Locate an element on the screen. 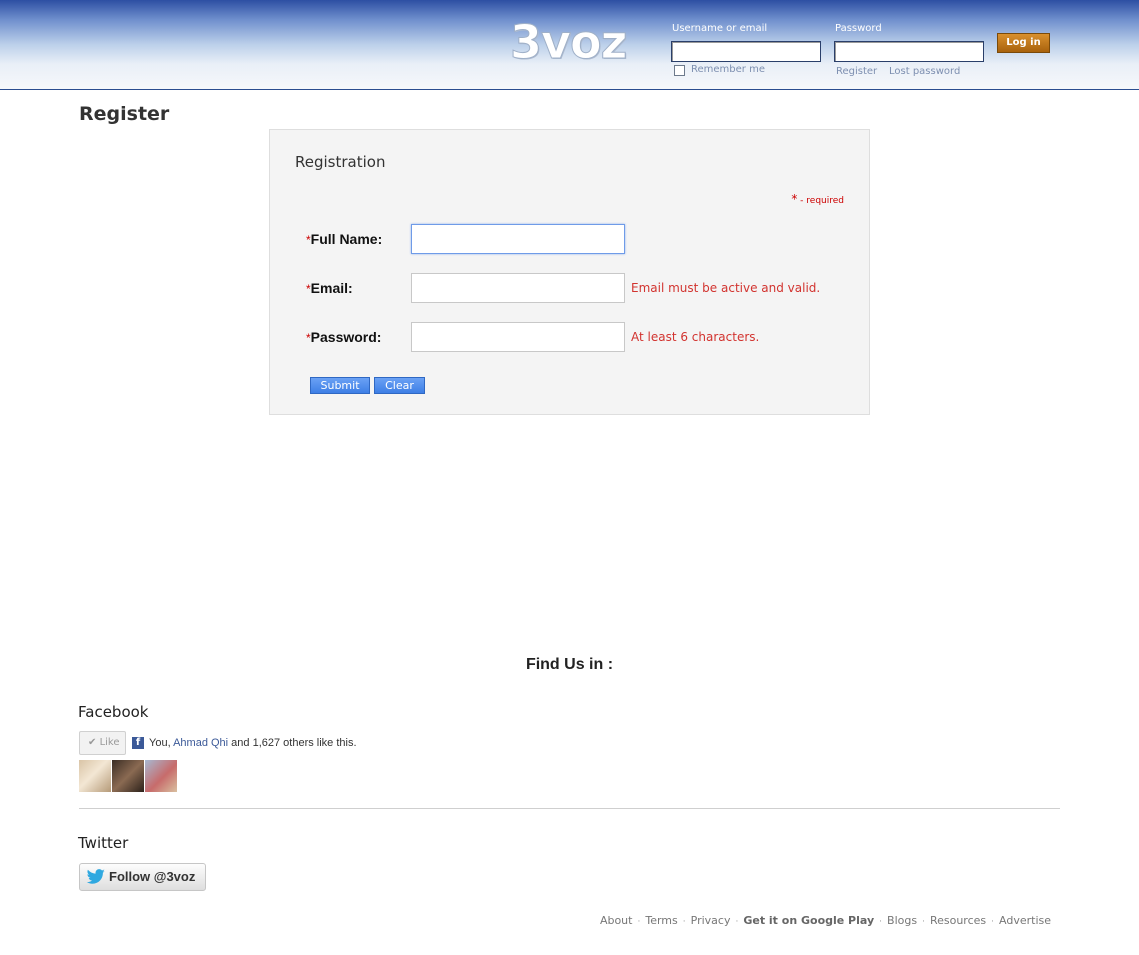 Image resolution: width=1139 pixels, height=955 pixels. email-label-text: Email: is located at coordinates (331, 288).